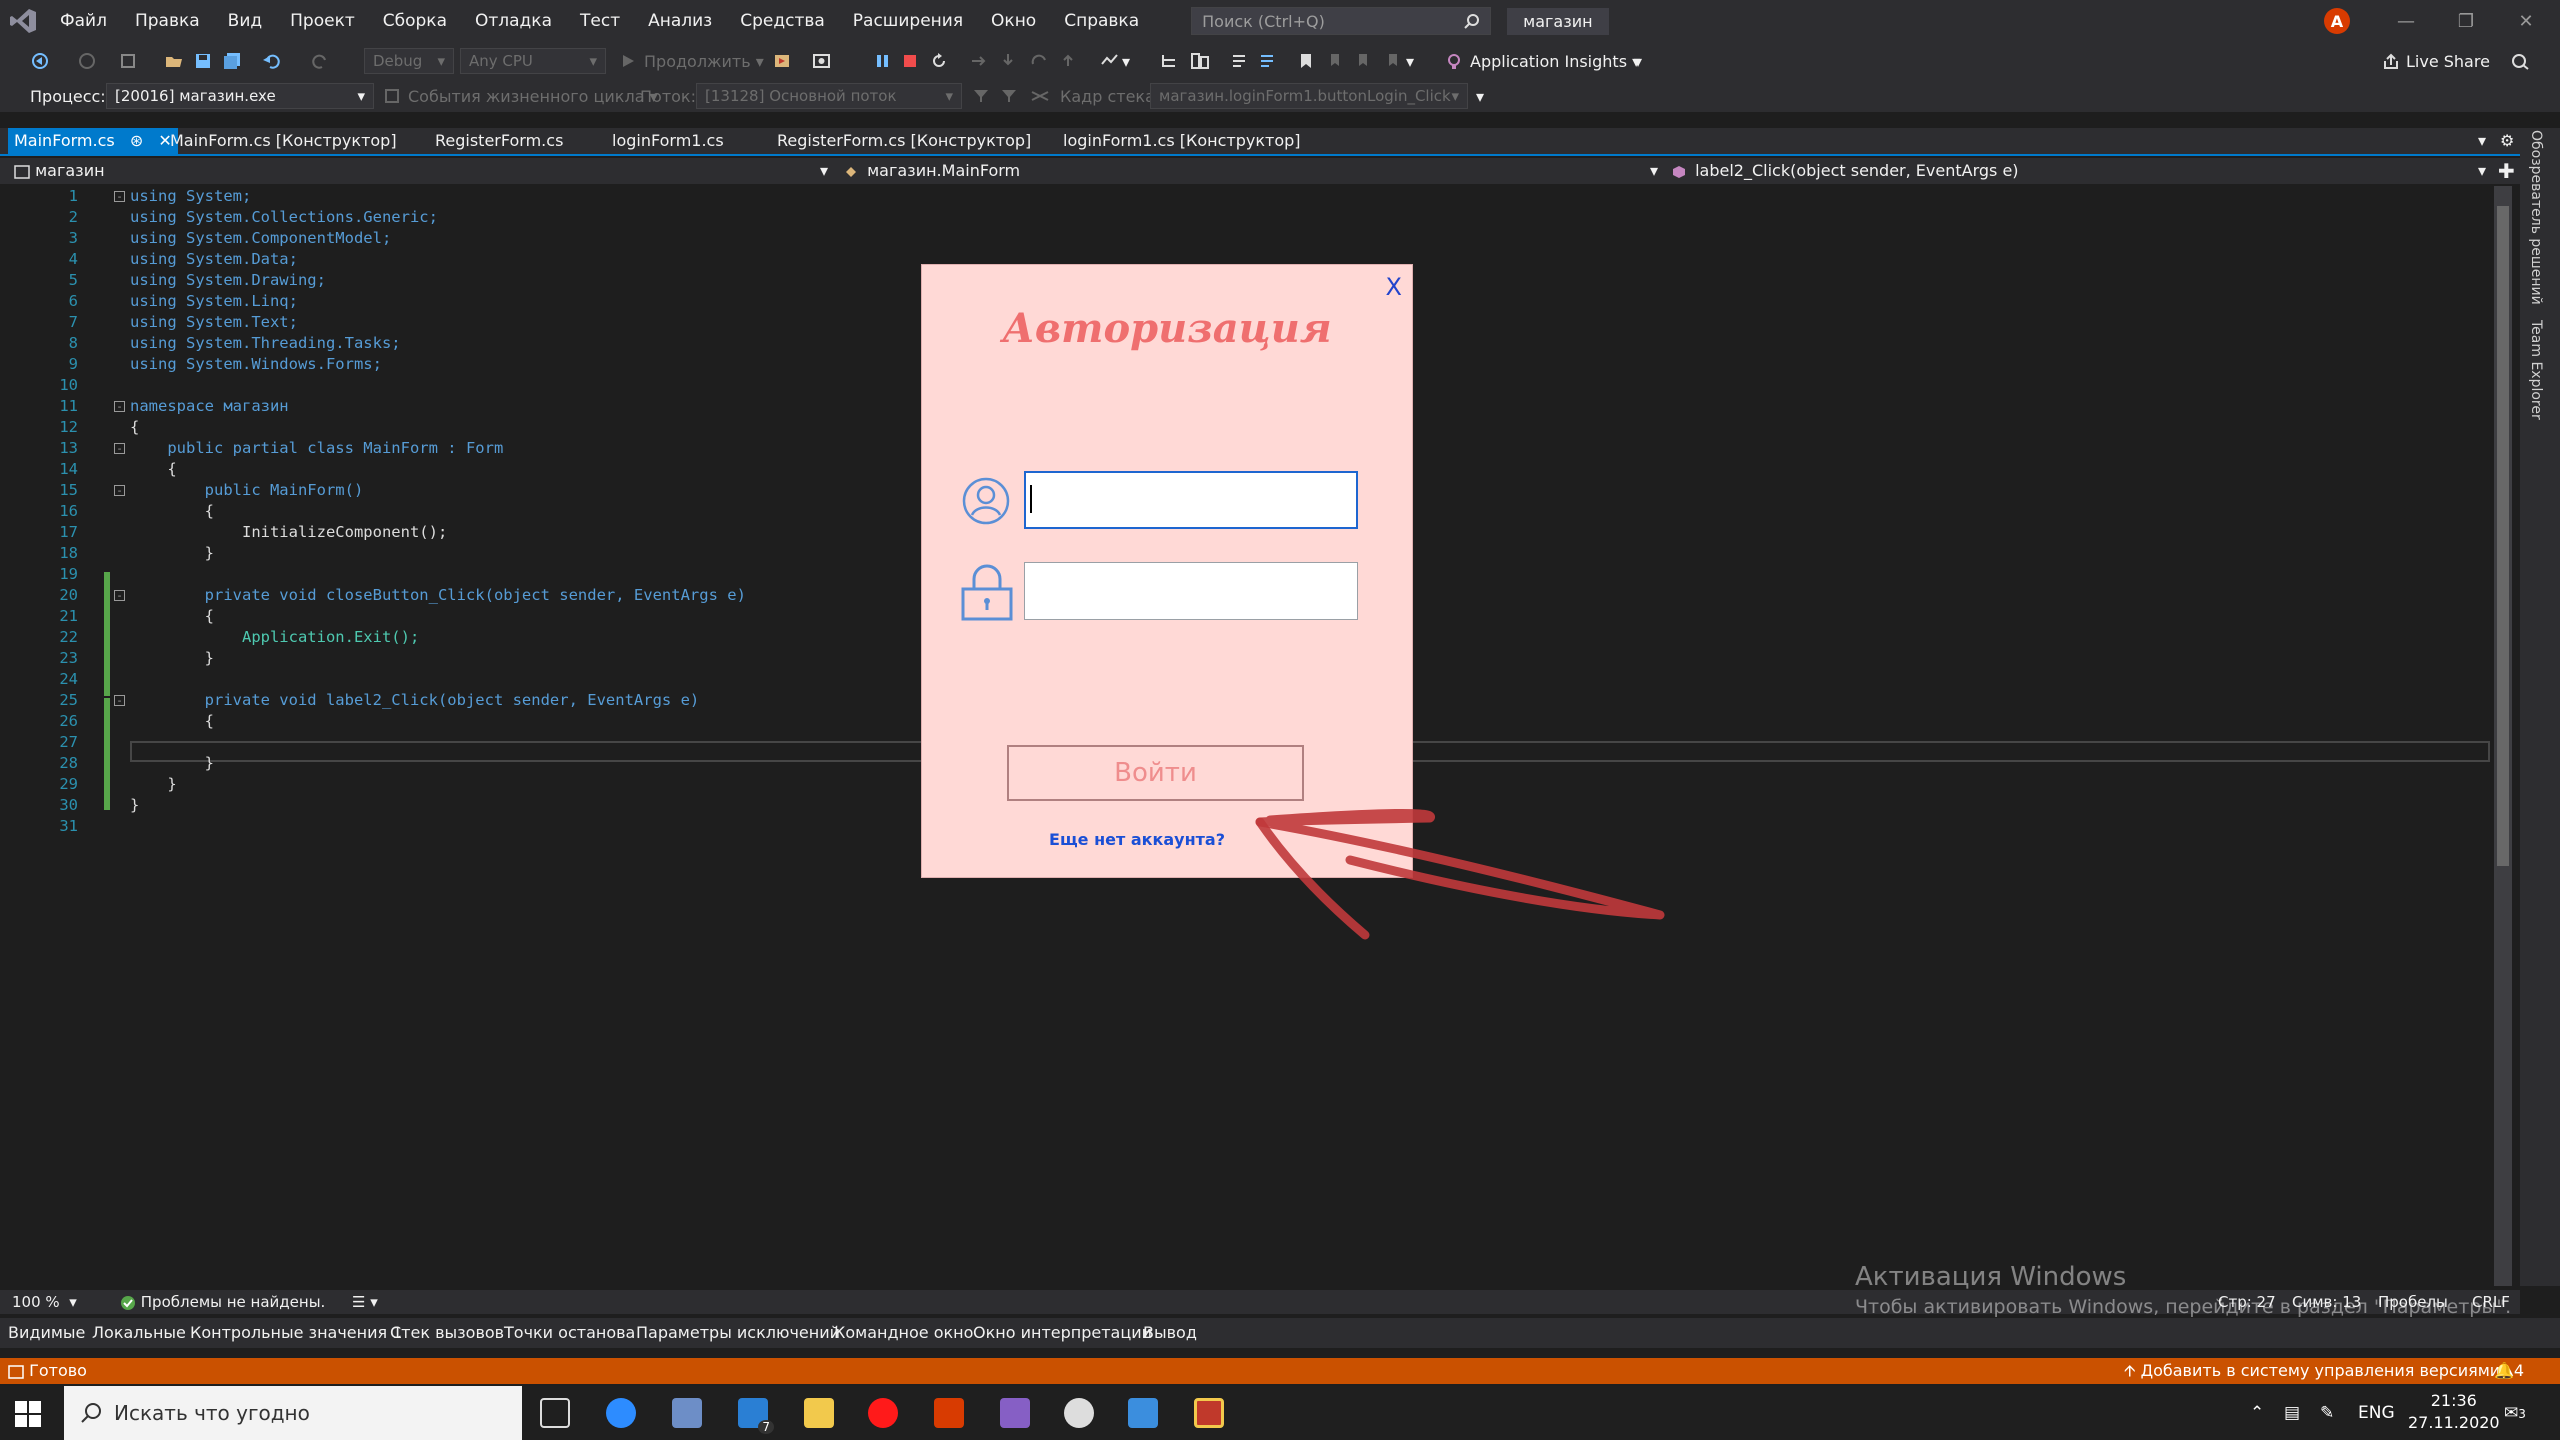  What do you see at coordinates (93, 141) in the screenshot?
I see `tab-mainform-cs: MainForm.cs ⊛ ✕` at bounding box center [93, 141].